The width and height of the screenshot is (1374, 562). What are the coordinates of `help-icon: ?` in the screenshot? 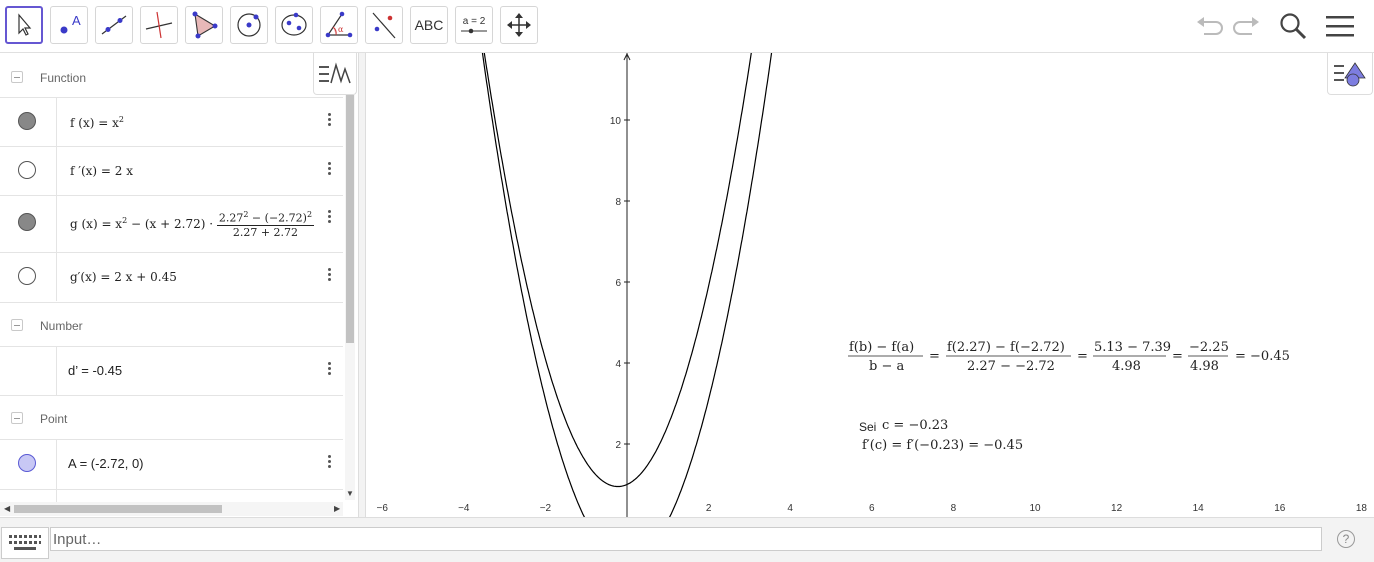 It's located at (1346, 539).